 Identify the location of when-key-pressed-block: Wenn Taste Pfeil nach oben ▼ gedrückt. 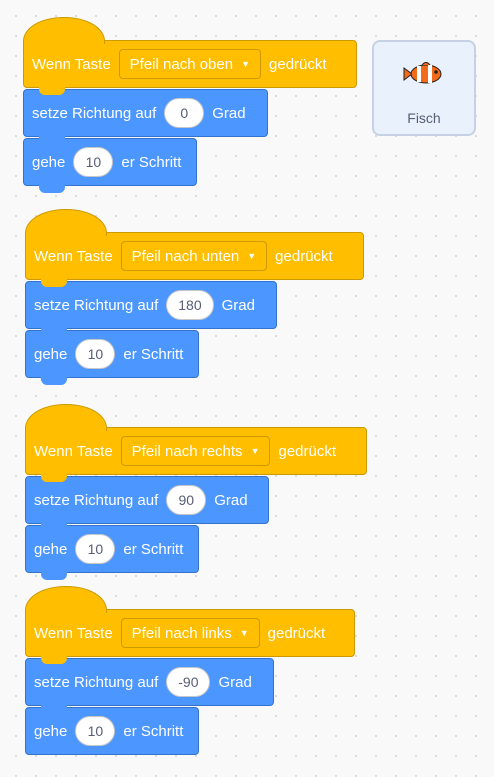
(190, 56).